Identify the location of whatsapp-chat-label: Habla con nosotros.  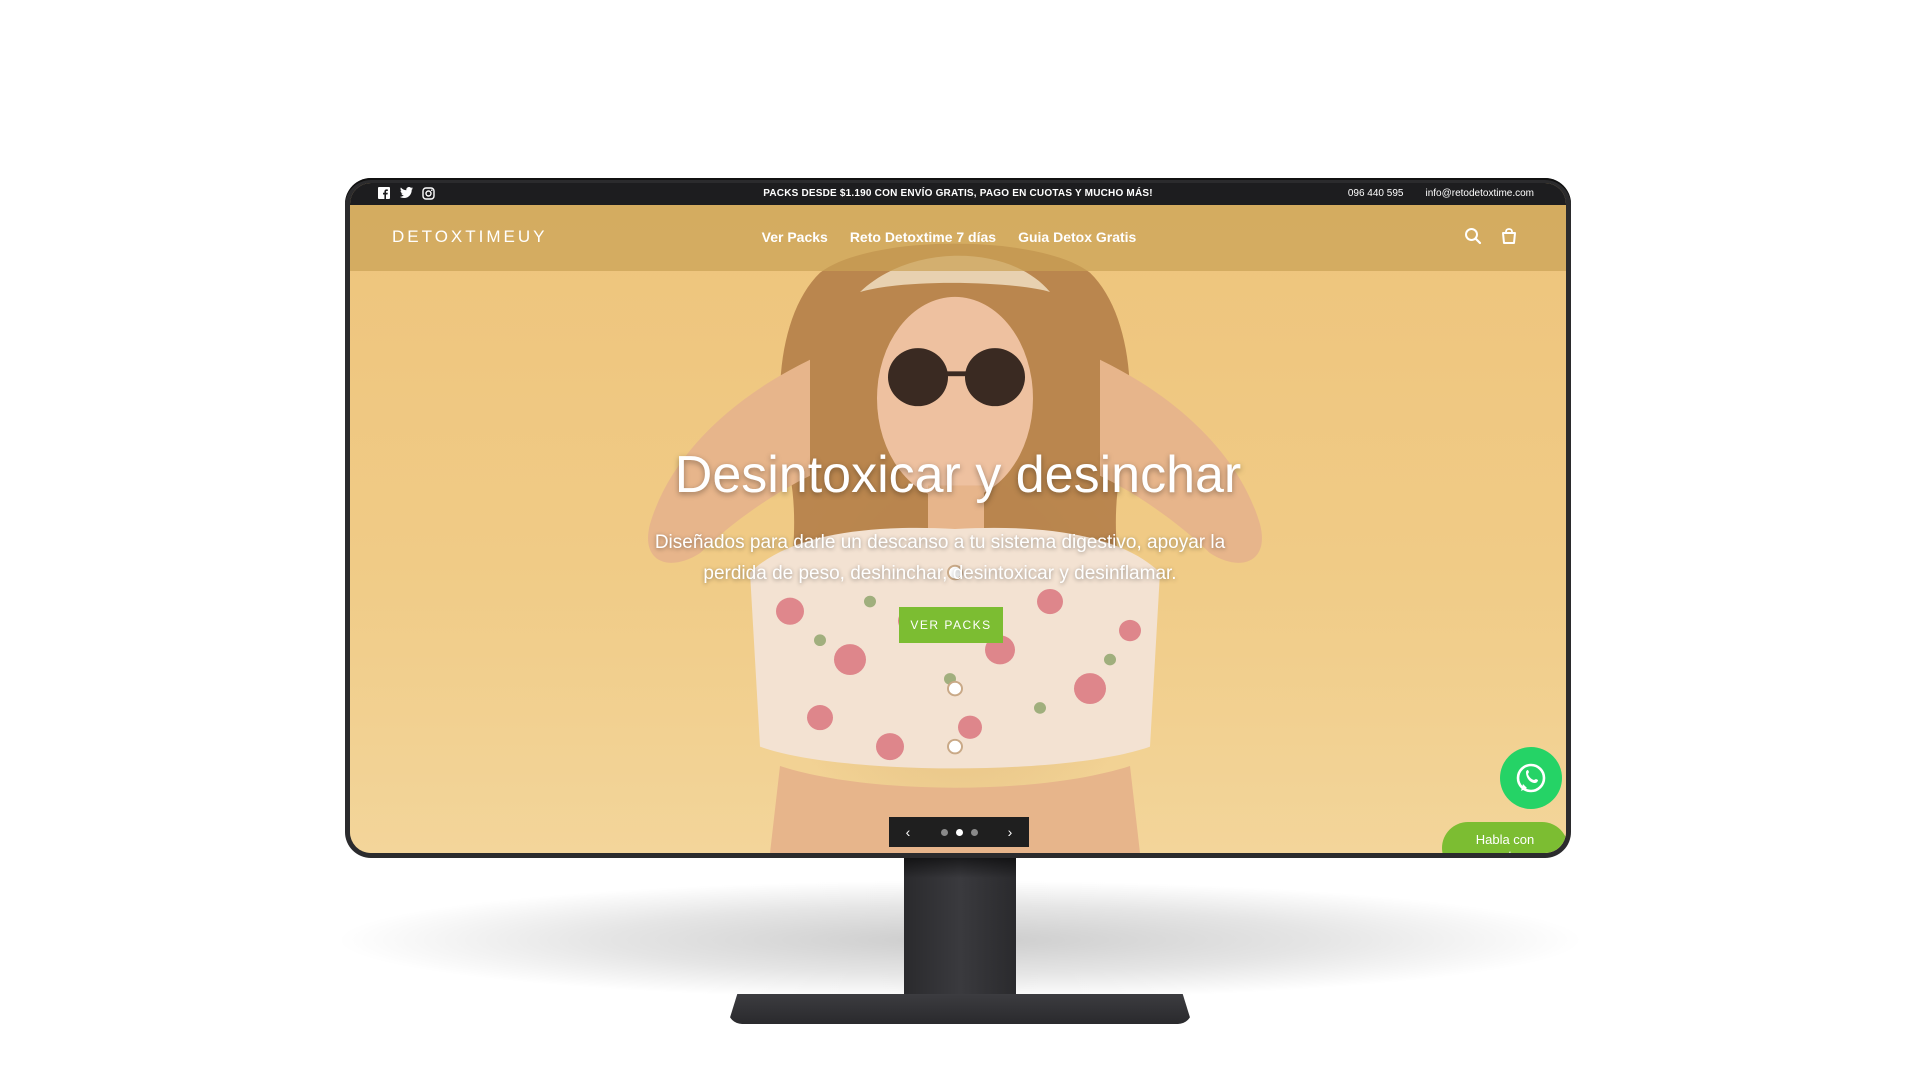
(1504, 837).